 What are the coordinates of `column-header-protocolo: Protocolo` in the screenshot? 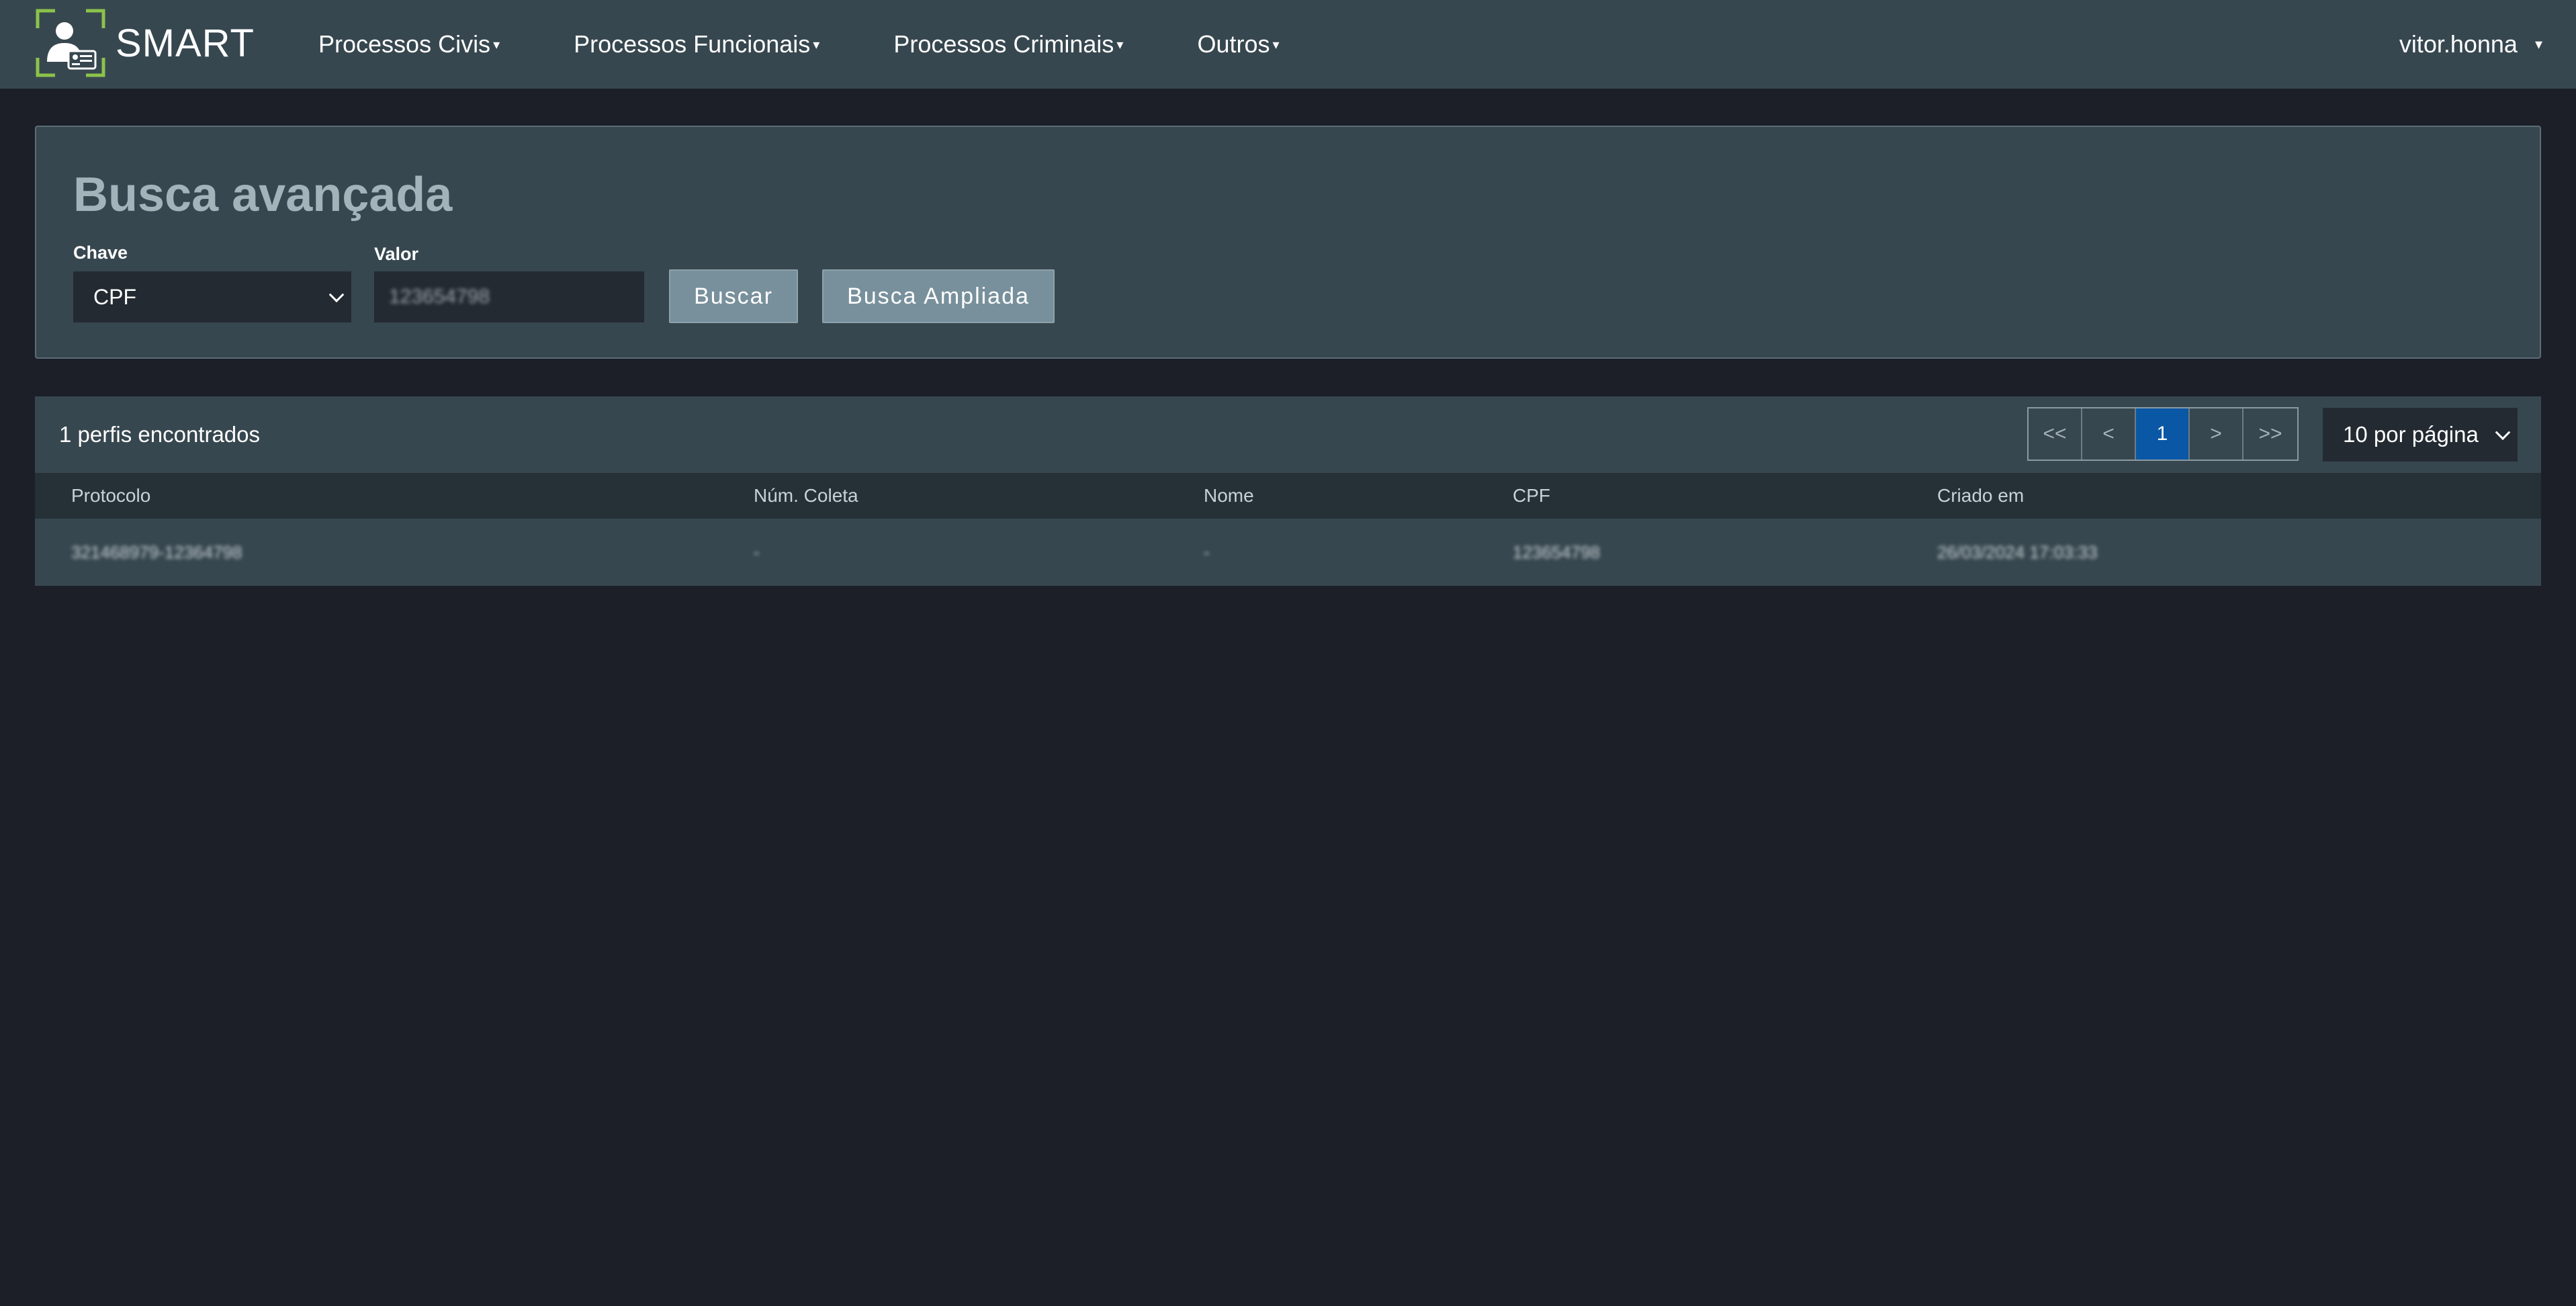 It's located at (111, 496).